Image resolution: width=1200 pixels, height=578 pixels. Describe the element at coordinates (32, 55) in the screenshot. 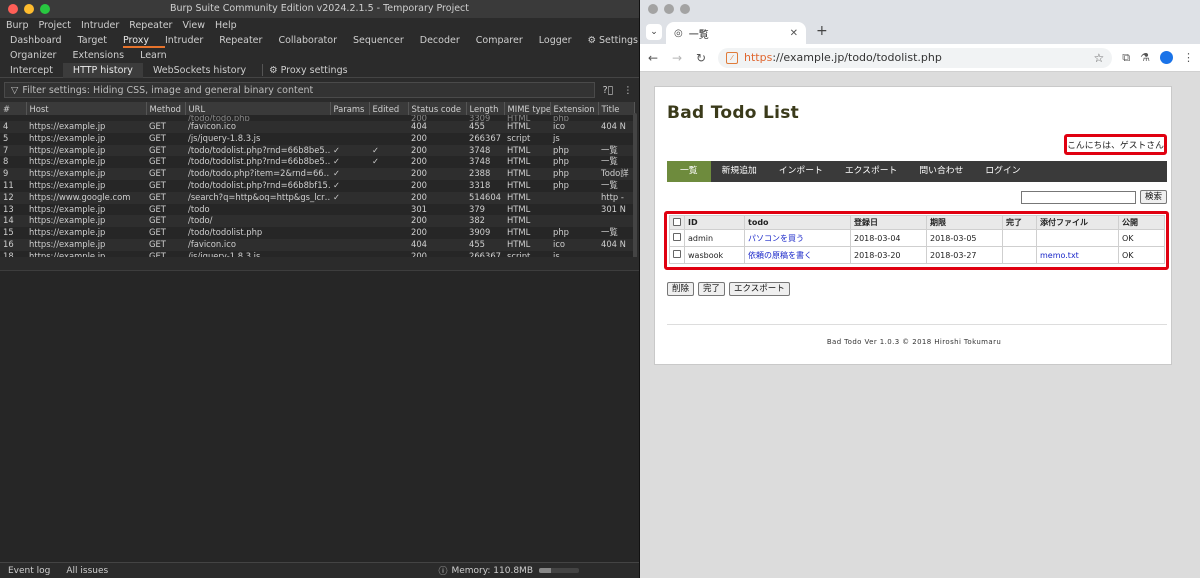

I see `tab-organizer: Organizer` at that location.